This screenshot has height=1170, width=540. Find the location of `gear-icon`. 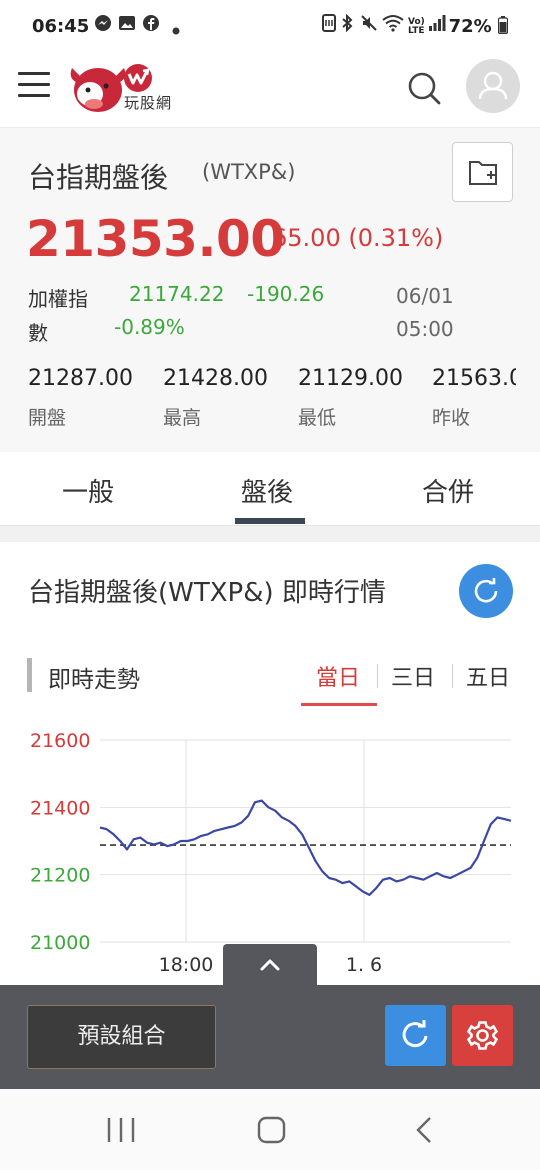

gear-icon is located at coordinates (482, 1035).